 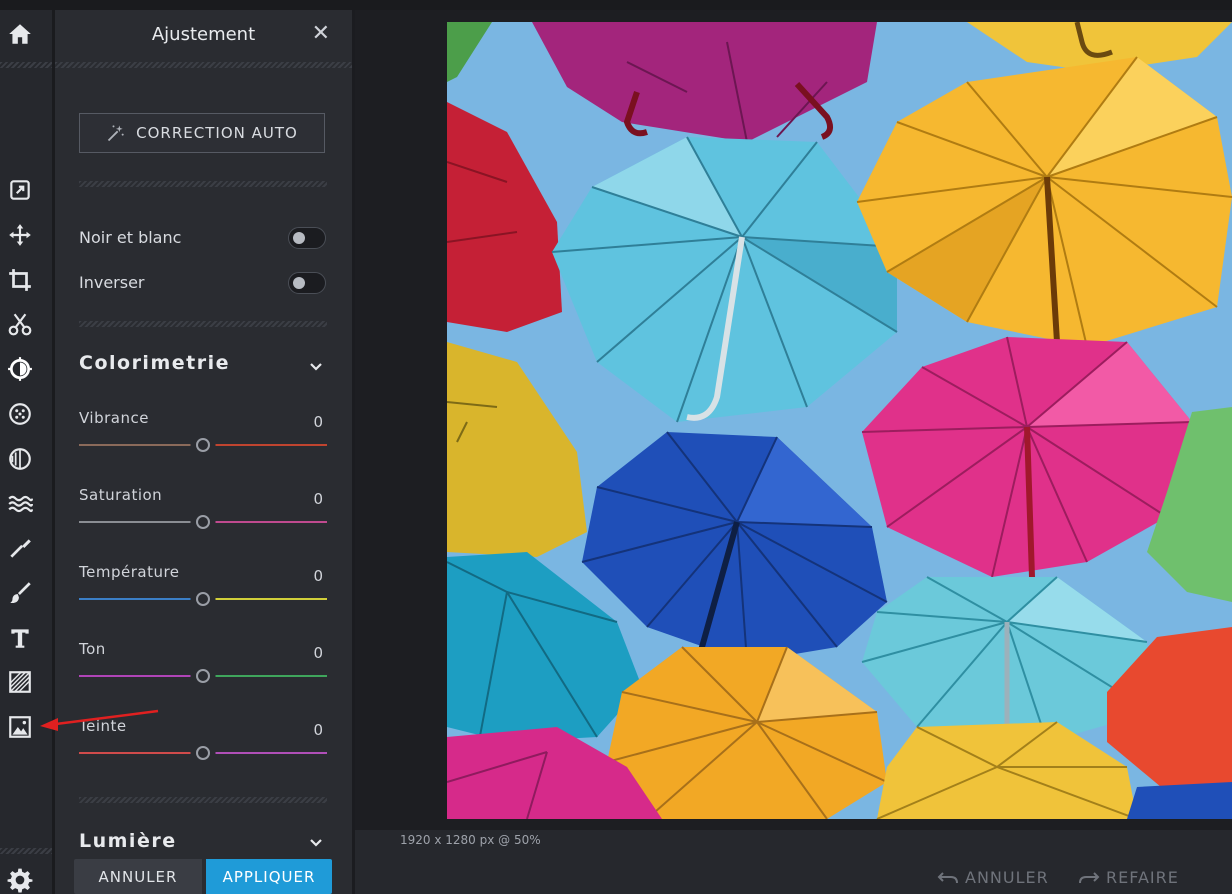 What do you see at coordinates (20, 504) in the screenshot?
I see `wave-icon` at bounding box center [20, 504].